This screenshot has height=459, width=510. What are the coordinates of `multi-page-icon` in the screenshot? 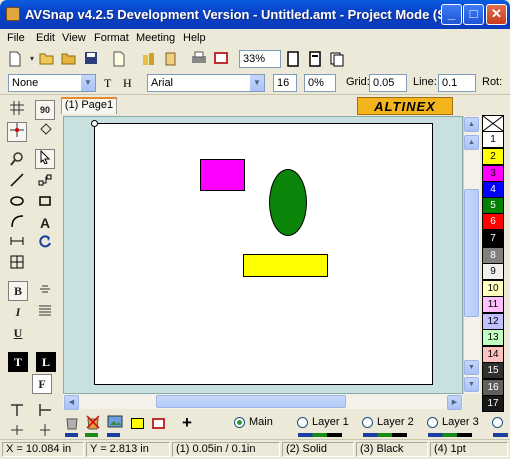 It's located at (337, 59).